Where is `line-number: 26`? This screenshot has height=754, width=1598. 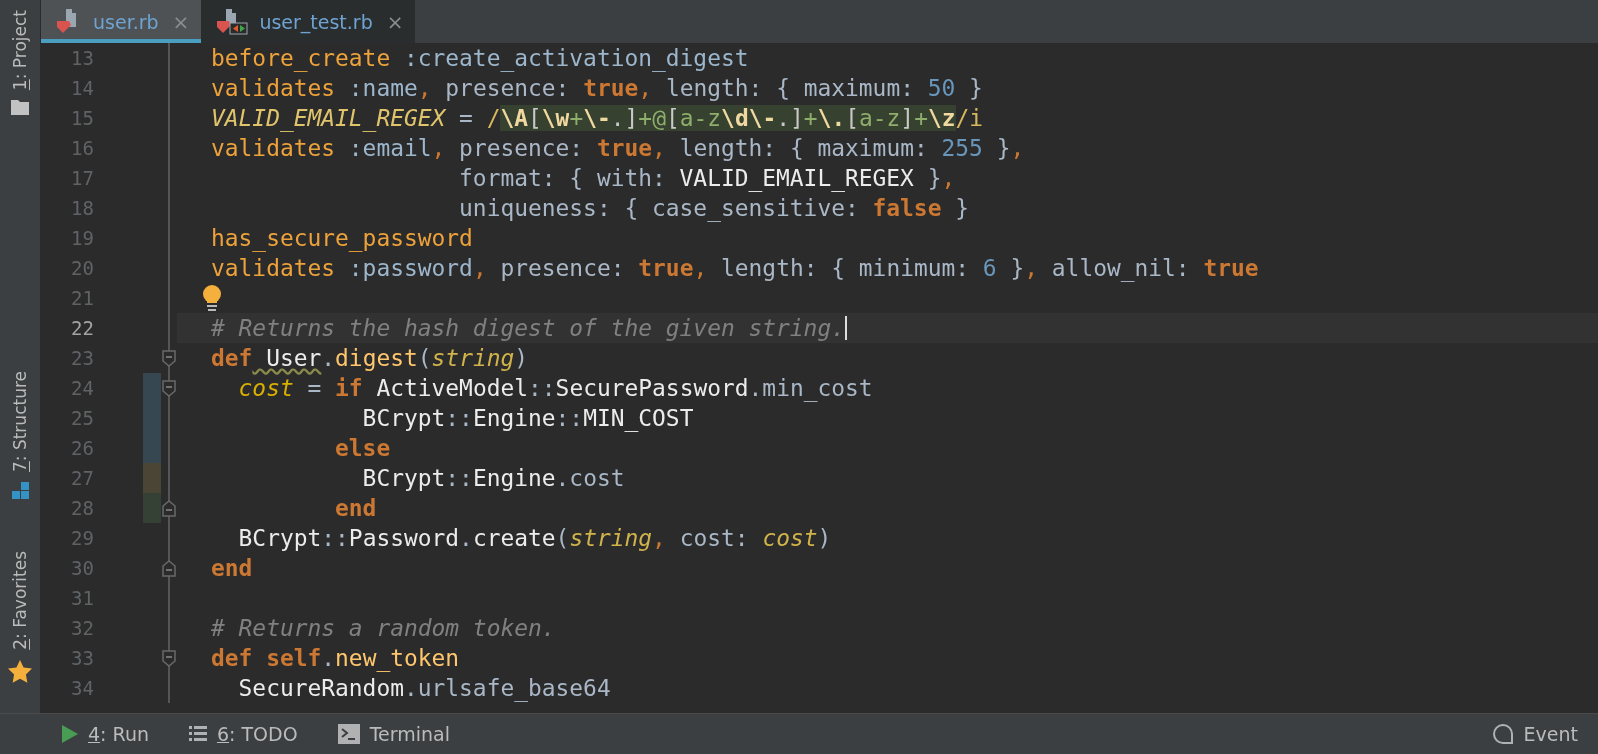
line-number: 26 is located at coordinates (82, 448).